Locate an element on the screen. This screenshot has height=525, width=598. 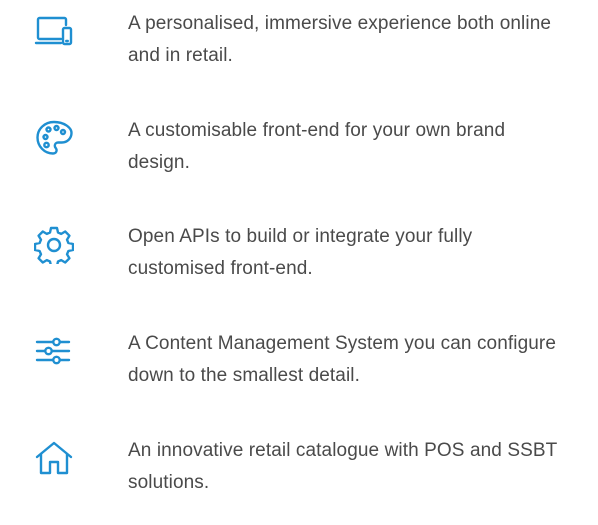
sliders-icon is located at coordinates (54, 351).